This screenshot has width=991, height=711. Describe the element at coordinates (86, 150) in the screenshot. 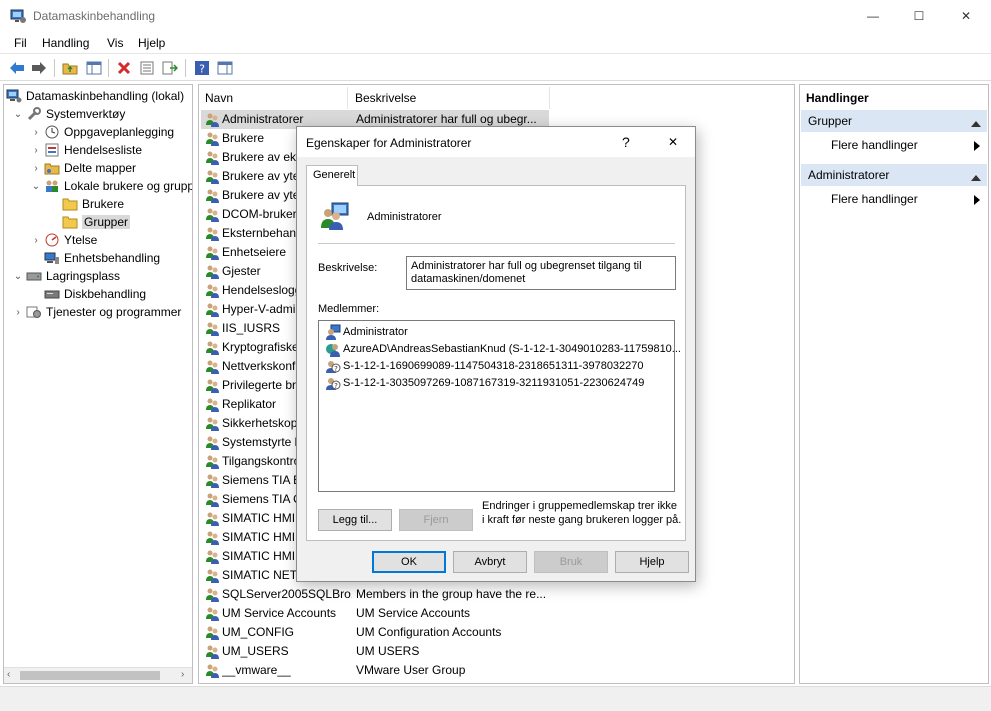

I see `tree-item-event-viewer: › Hendelsesliste` at that location.